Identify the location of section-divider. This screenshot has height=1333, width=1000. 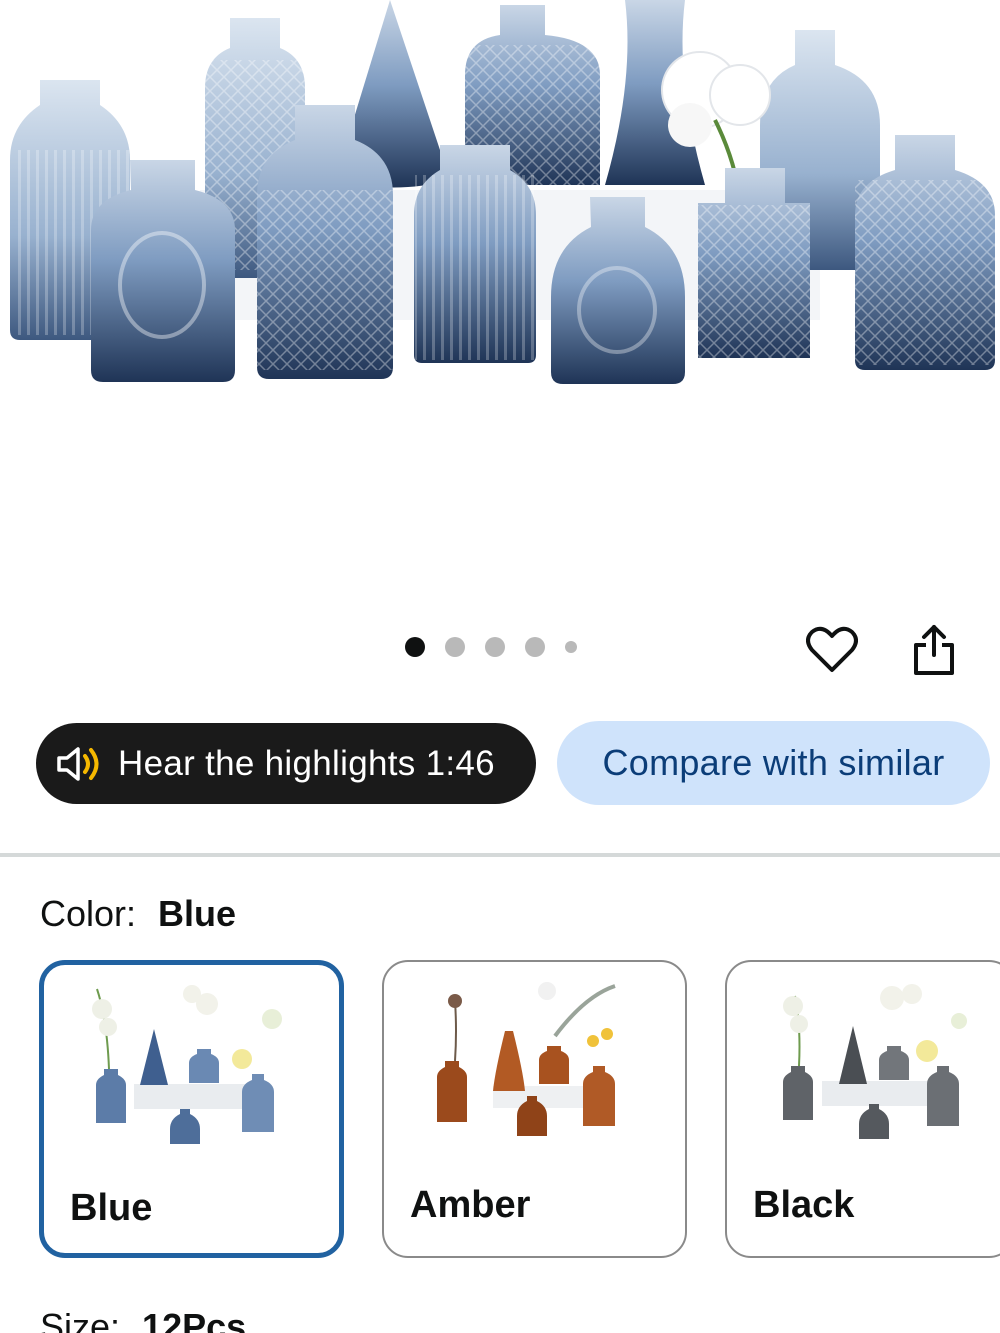
(500, 855).